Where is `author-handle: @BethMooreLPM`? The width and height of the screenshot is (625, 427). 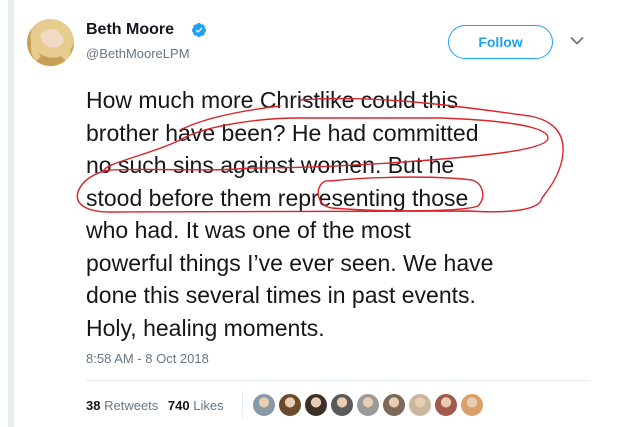
author-handle: @BethMooreLPM is located at coordinates (138, 53).